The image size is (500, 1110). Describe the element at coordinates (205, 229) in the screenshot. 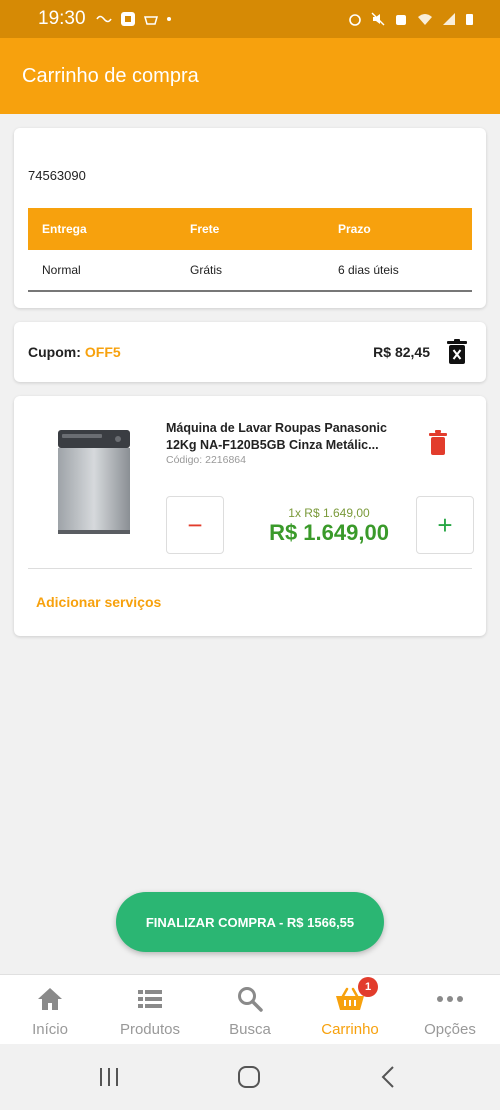

I see `header-frete: Frete` at that location.